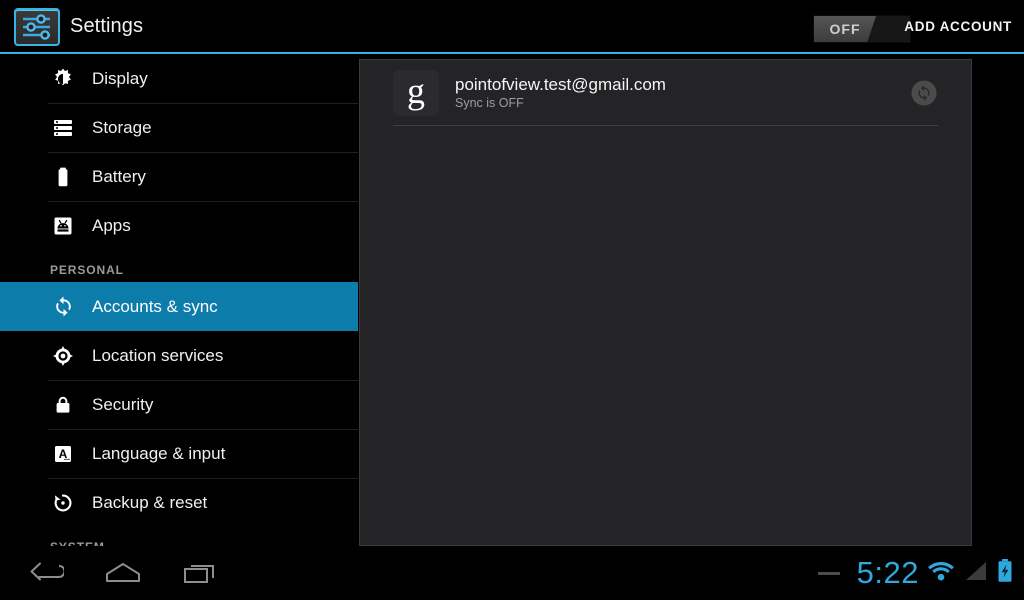  I want to click on location-target-icon, so click(63, 356).